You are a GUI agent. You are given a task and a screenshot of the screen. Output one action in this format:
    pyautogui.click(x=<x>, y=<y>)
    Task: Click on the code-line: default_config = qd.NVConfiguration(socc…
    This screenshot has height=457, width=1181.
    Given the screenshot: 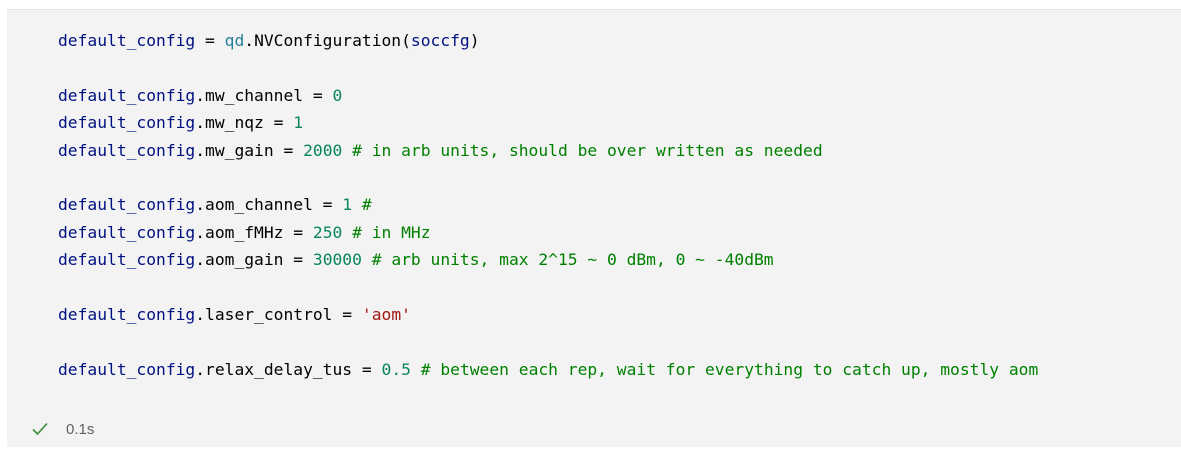 What is the action you would take?
    pyautogui.click(x=548, y=40)
    